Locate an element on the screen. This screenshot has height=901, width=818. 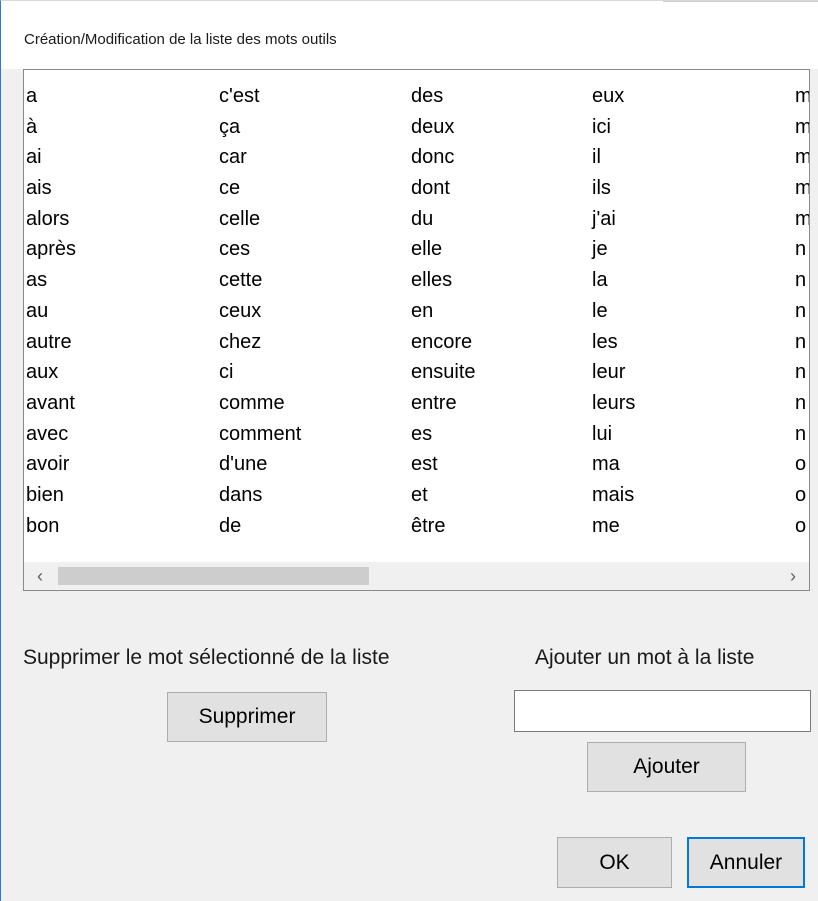
list-item: elles is located at coordinates (443, 280).